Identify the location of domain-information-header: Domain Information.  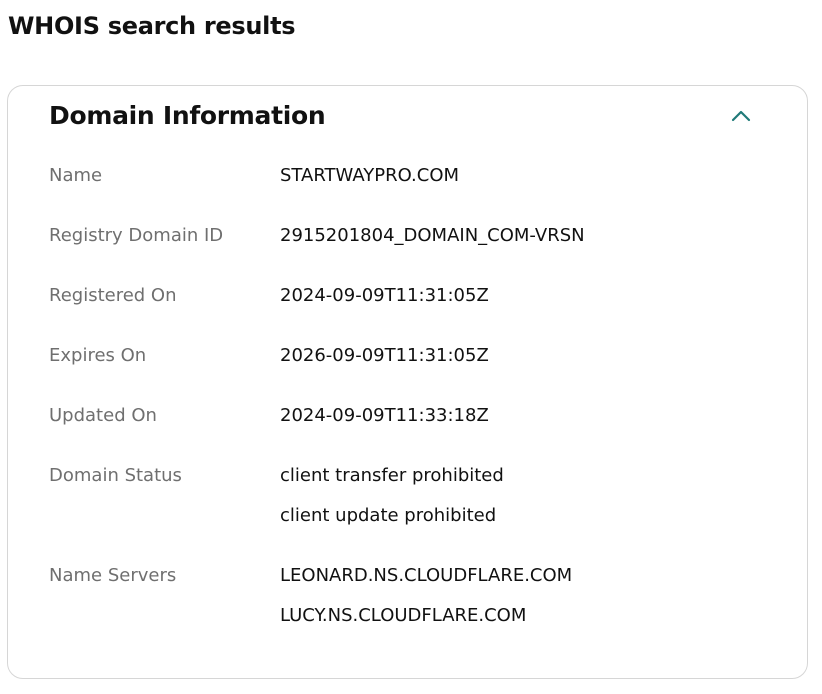
(409, 116).